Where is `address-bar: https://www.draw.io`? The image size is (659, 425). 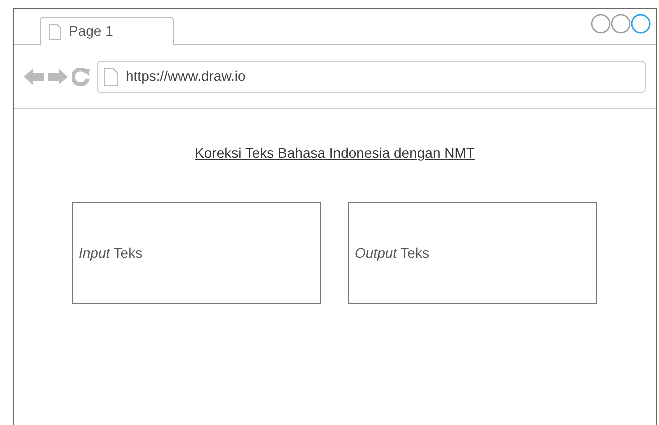 address-bar: https://www.draw.io is located at coordinates (371, 76).